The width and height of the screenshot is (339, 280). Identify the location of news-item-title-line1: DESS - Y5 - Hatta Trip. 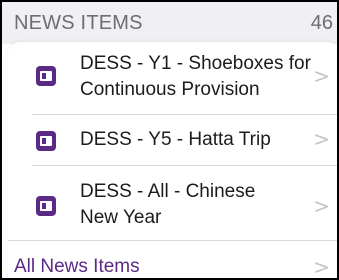
(175, 139).